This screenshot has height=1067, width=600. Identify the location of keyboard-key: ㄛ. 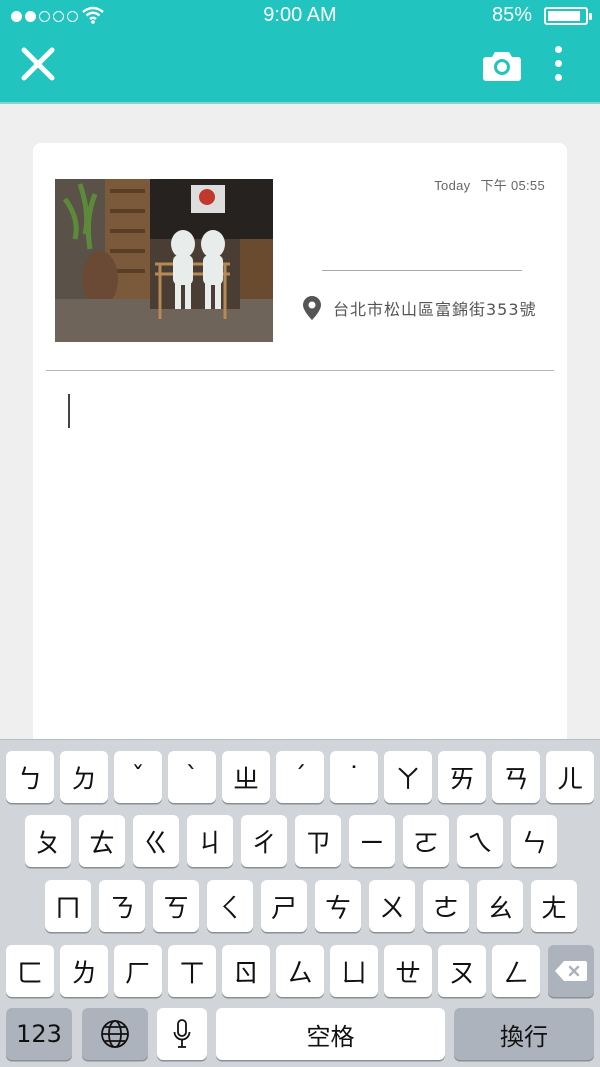
(426, 841).